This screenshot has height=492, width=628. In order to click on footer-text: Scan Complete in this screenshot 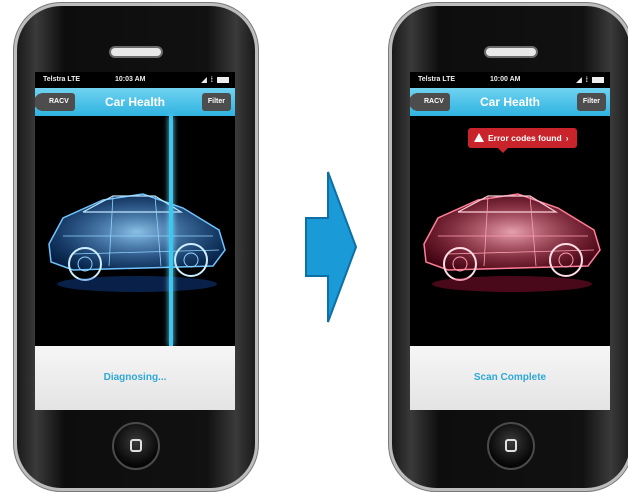, I will do `click(510, 377)`.